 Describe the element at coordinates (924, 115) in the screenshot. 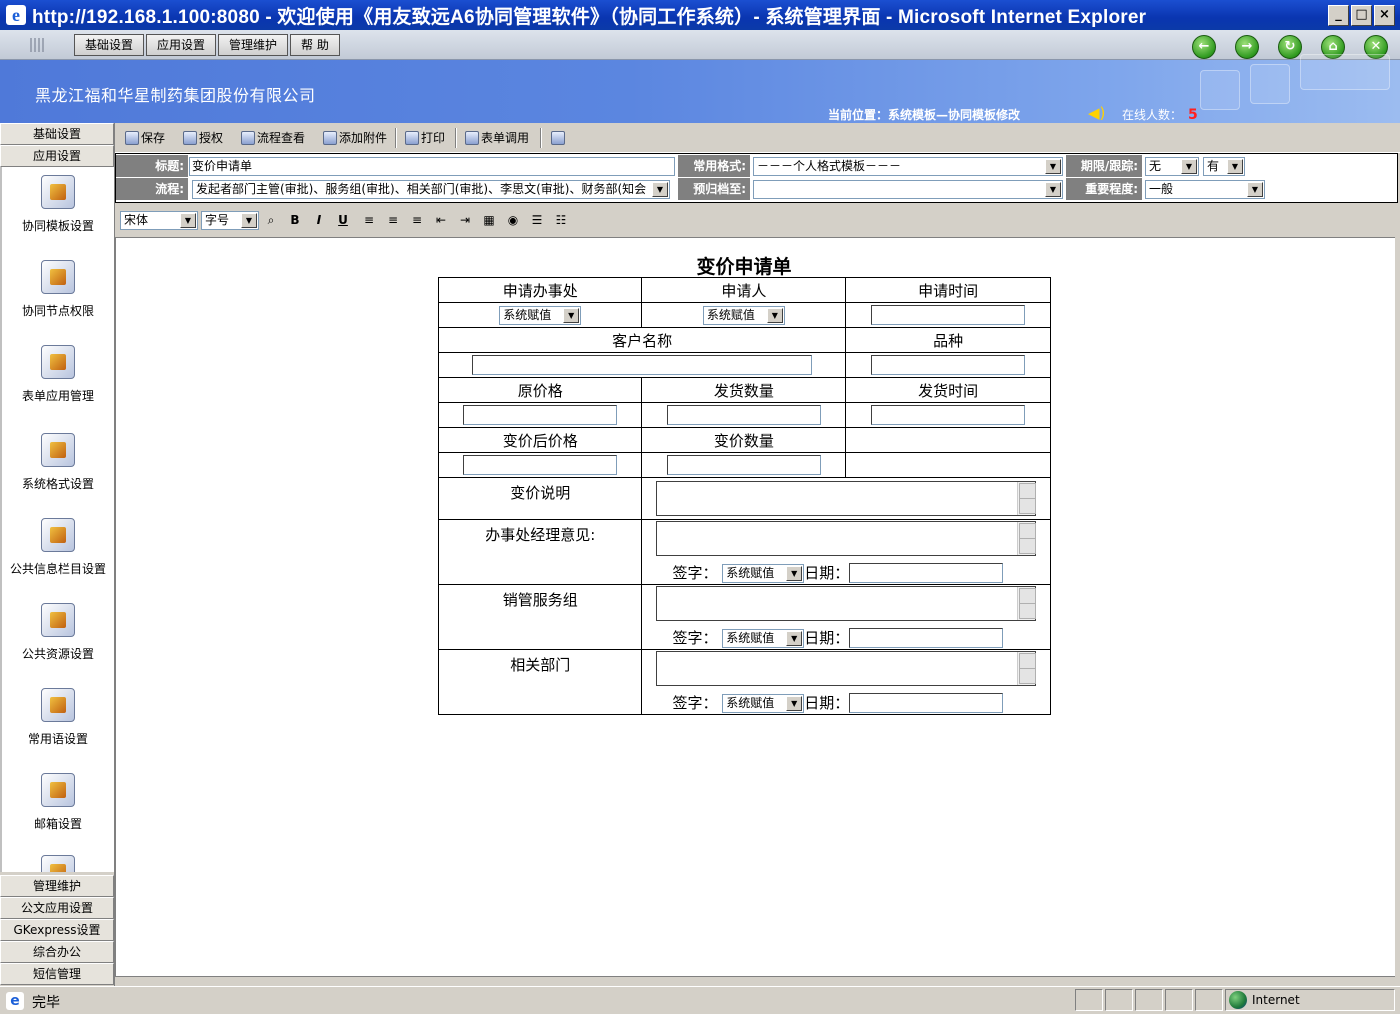

I see `breadcrumb: 当前位置：系统模板—协同模板修改` at that location.